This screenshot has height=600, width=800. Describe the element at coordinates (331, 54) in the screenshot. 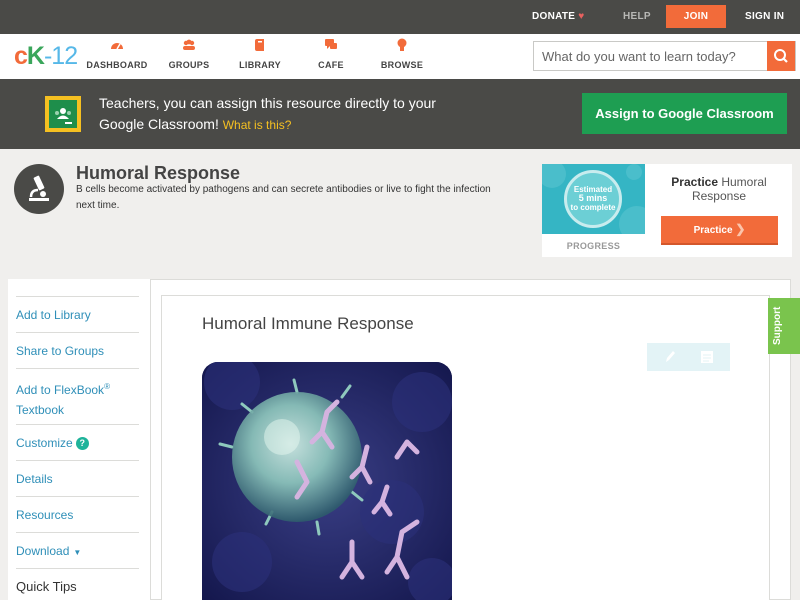

I see `nav-cafe: CAFE` at that location.